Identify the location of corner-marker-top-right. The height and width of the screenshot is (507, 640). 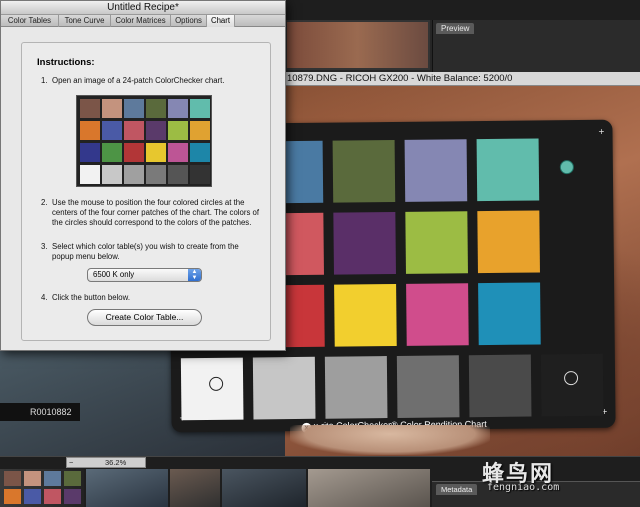
(566, 167).